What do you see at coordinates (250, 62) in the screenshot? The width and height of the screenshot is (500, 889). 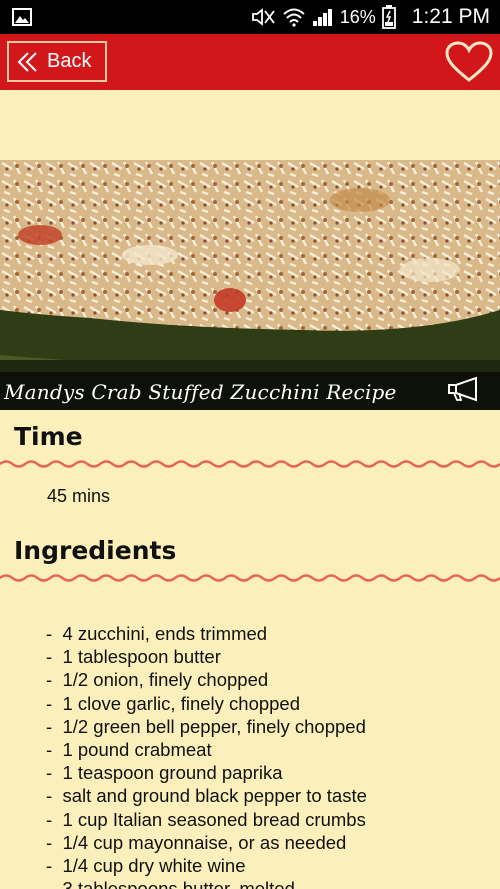 I see `app-header: Back` at bounding box center [250, 62].